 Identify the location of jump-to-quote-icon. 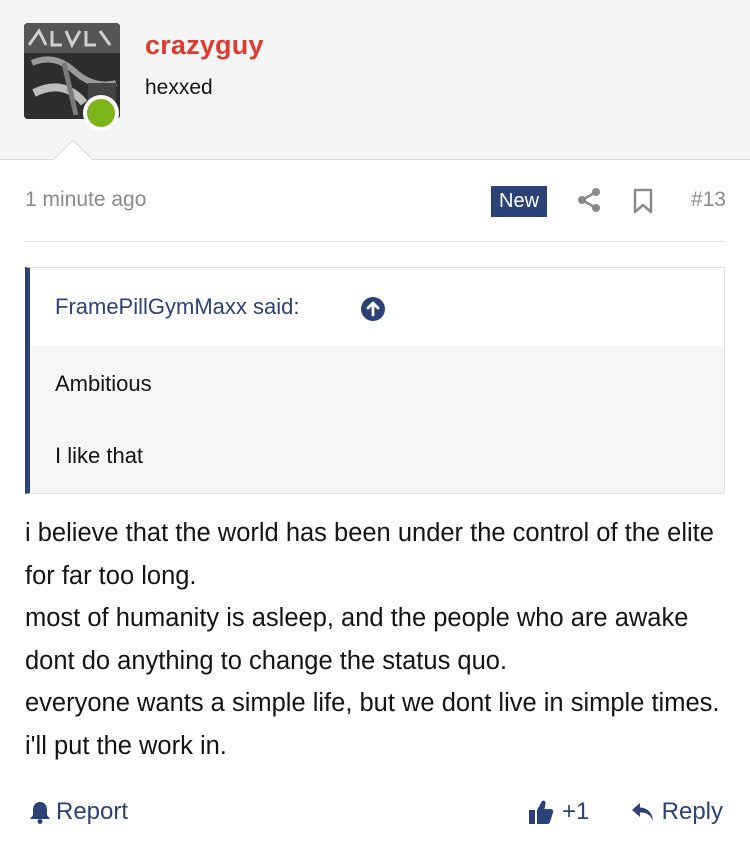
(373, 309).